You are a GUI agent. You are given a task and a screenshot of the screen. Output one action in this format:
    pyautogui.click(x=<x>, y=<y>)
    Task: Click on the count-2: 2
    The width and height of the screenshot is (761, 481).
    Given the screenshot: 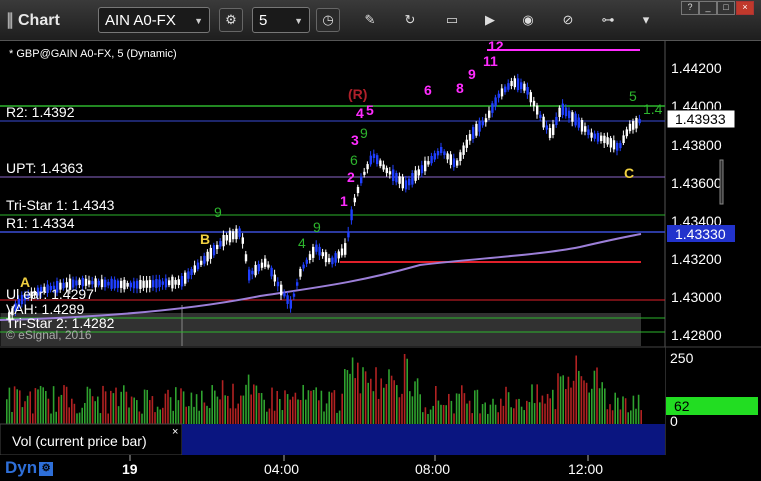 What is the action you would take?
    pyautogui.click(x=351, y=177)
    